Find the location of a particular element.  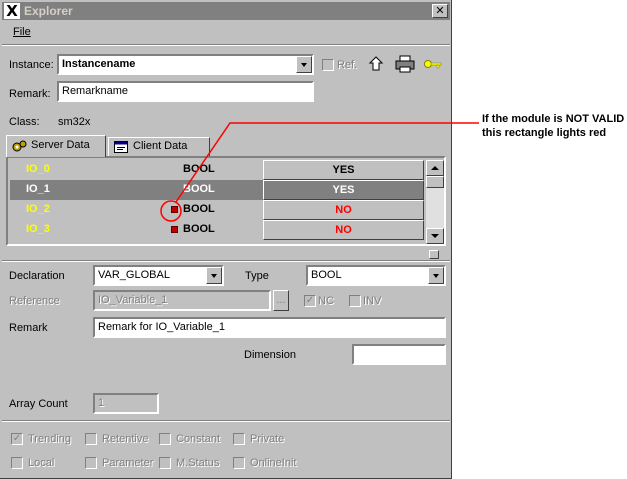

callout-line2: this rectangle lights red is located at coordinates (544, 133).